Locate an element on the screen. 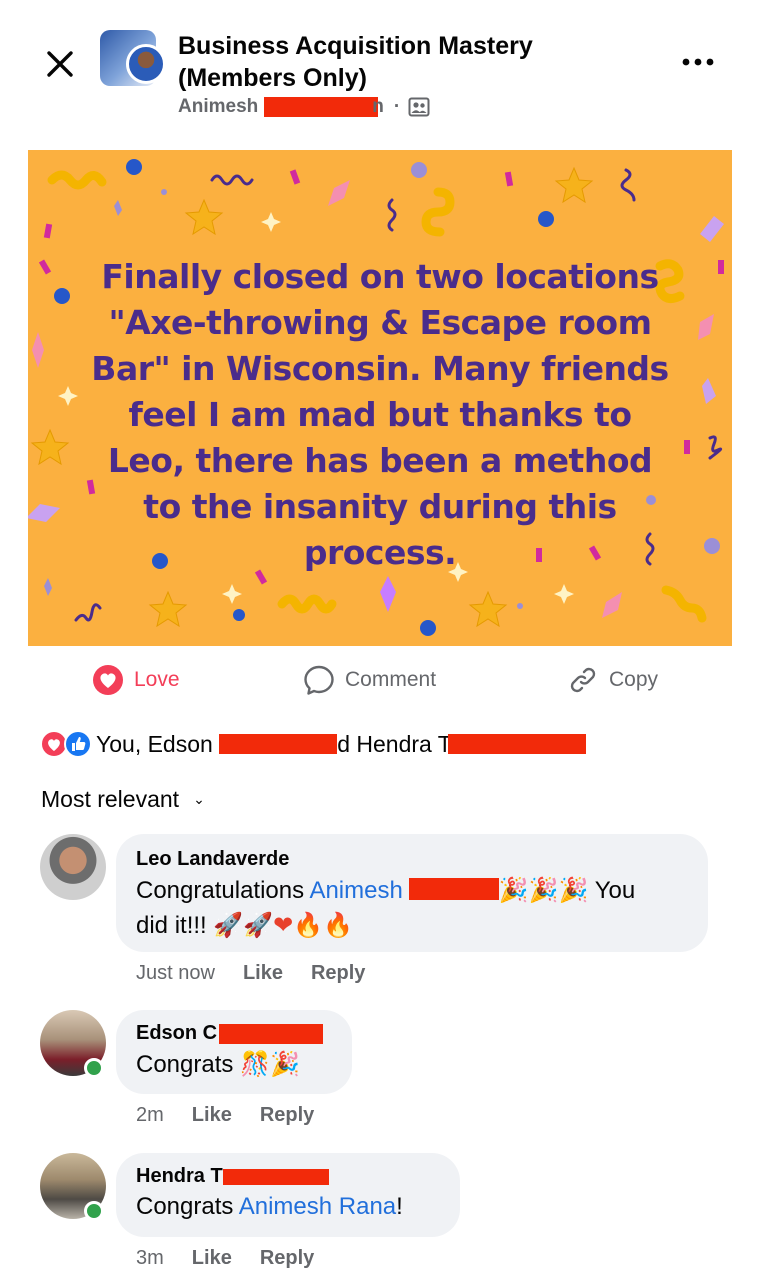  love-label: Love is located at coordinates (157, 679).